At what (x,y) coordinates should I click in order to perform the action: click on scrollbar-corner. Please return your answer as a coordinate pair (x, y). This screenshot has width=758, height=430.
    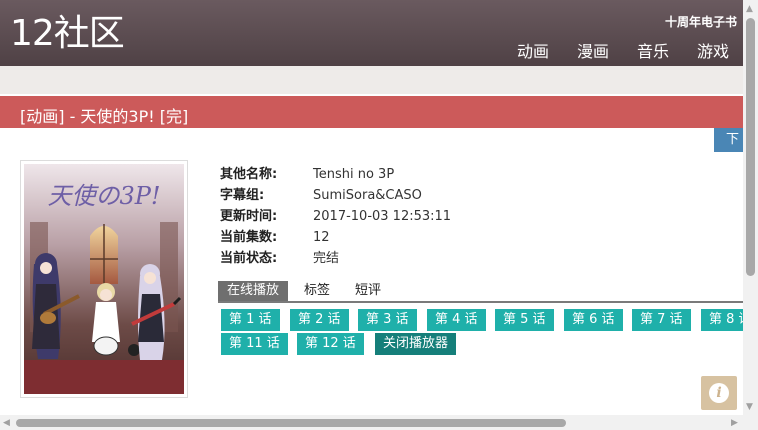
    Looking at the image, I should click on (750, 422).